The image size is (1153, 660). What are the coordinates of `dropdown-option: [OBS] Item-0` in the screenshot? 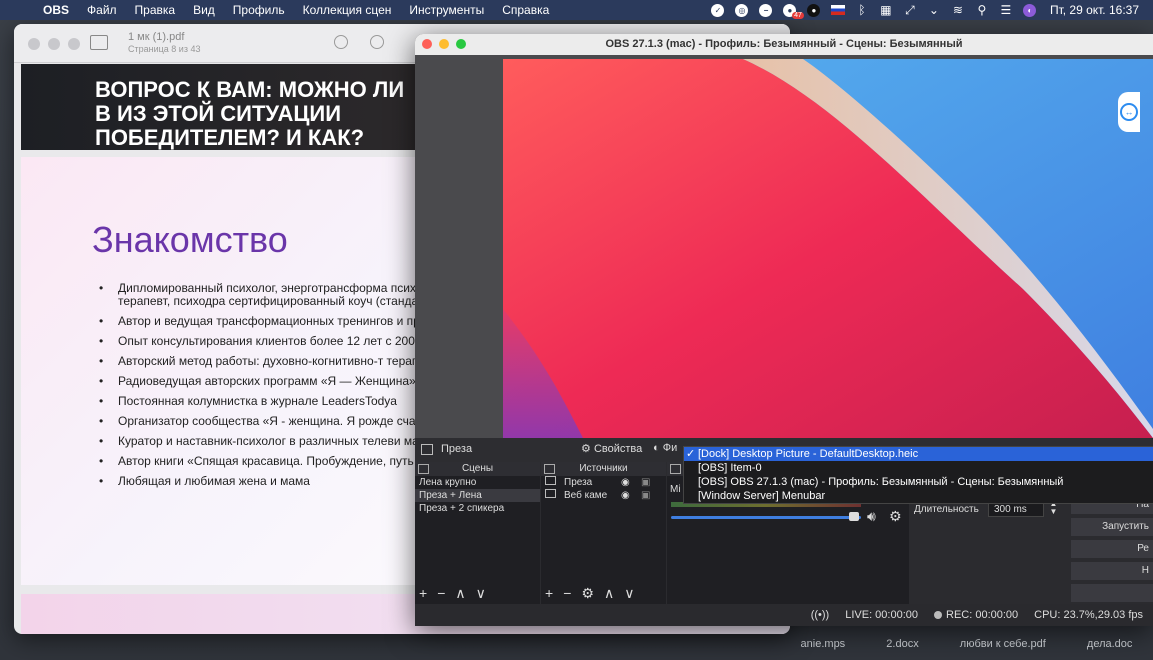 It's located at (918, 468).